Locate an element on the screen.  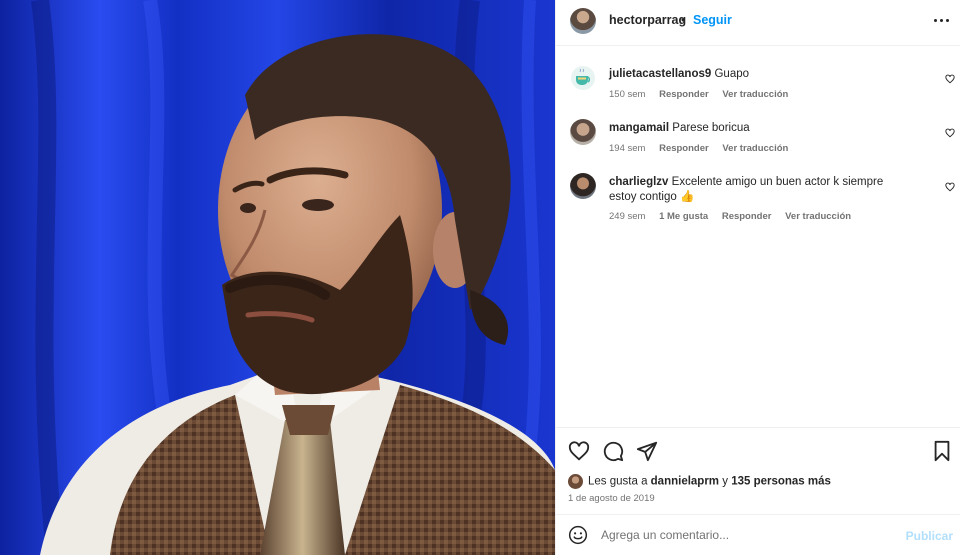
comment-username: mangamail is located at coordinates (639, 128).